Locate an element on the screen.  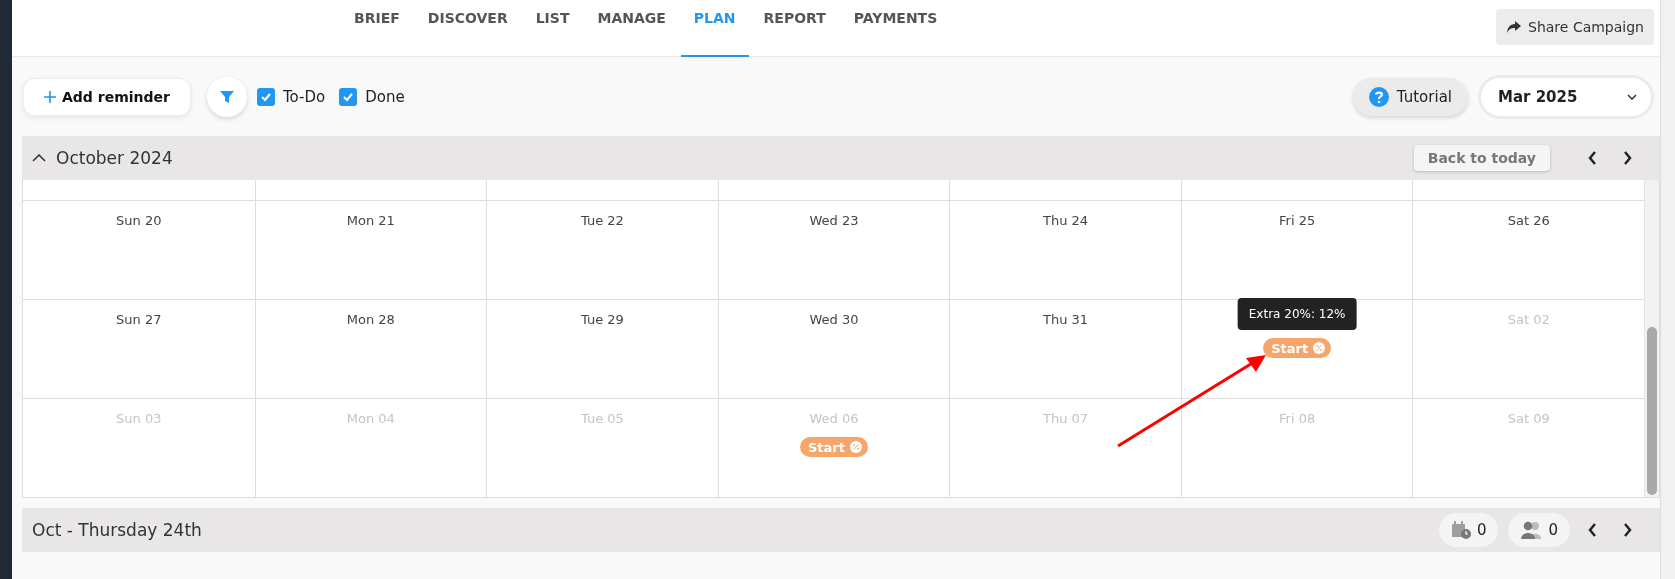
tutorial-button: Tutorial is located at coordinates (1410, 96).